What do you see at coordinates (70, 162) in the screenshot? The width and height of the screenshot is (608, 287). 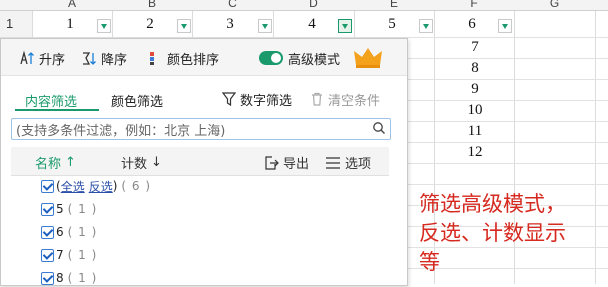 I see `arrow-up-icon: ↑` at bounding box center [70, 162].